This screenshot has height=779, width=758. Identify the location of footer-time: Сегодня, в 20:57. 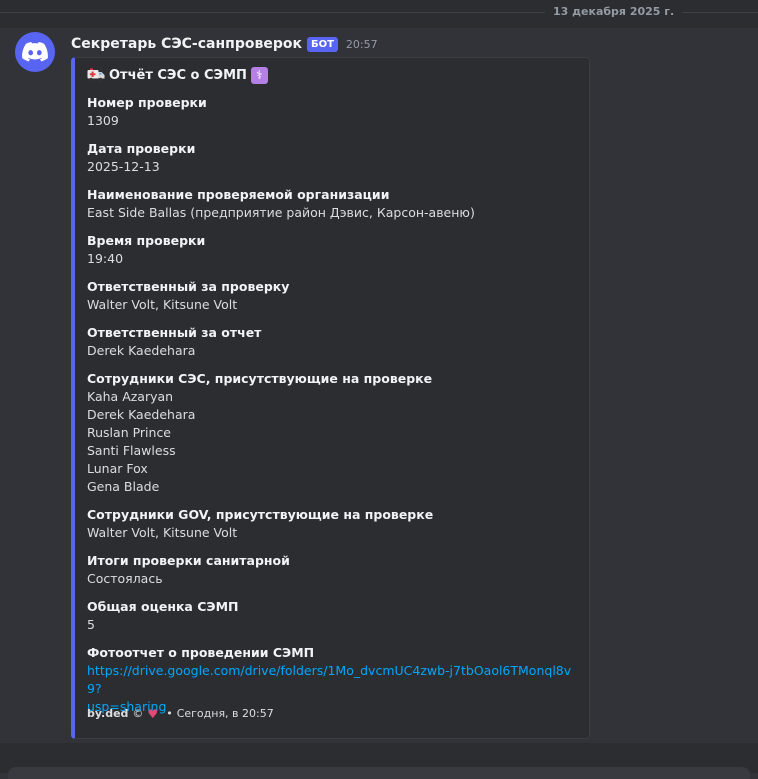
(225, 713).